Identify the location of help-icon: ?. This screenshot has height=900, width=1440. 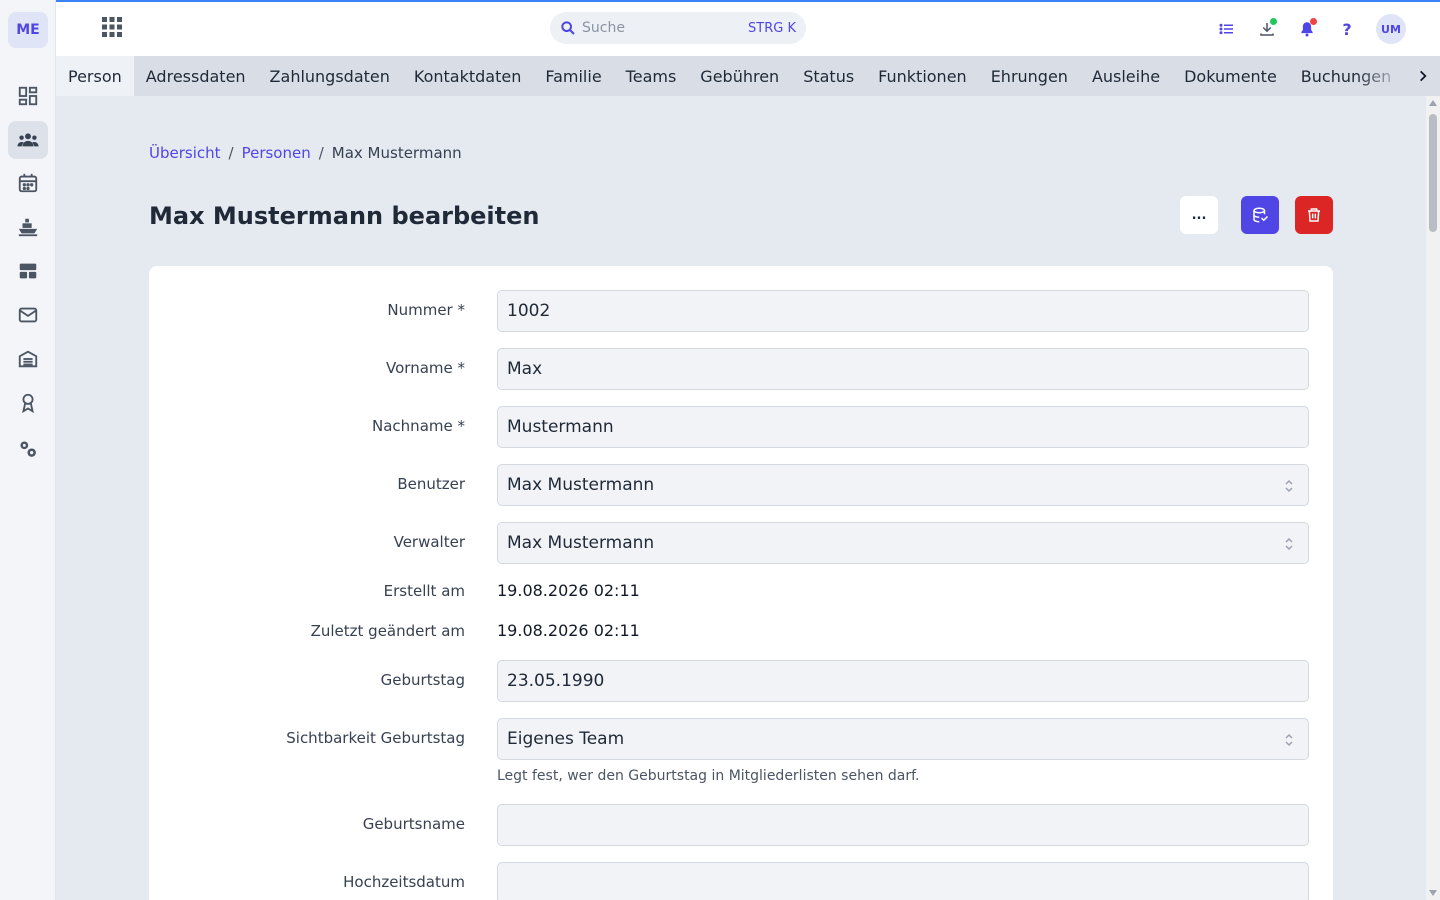
(1347, 29).